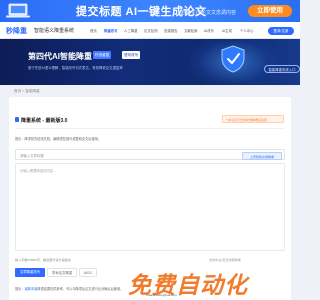 The width and height of the screenshot is (320, 300). What do you see at coordinates (282, 69) in the screenshot?
I see `hero-entry-button: 智能降重系统入口` at bounding box center [282, 69].